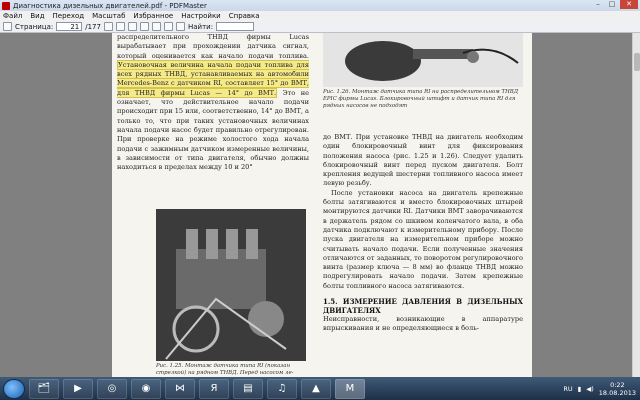 The height and width of the screenshot is (400, 640). I want to click on yandex-icon: Я, so click(214, 388).